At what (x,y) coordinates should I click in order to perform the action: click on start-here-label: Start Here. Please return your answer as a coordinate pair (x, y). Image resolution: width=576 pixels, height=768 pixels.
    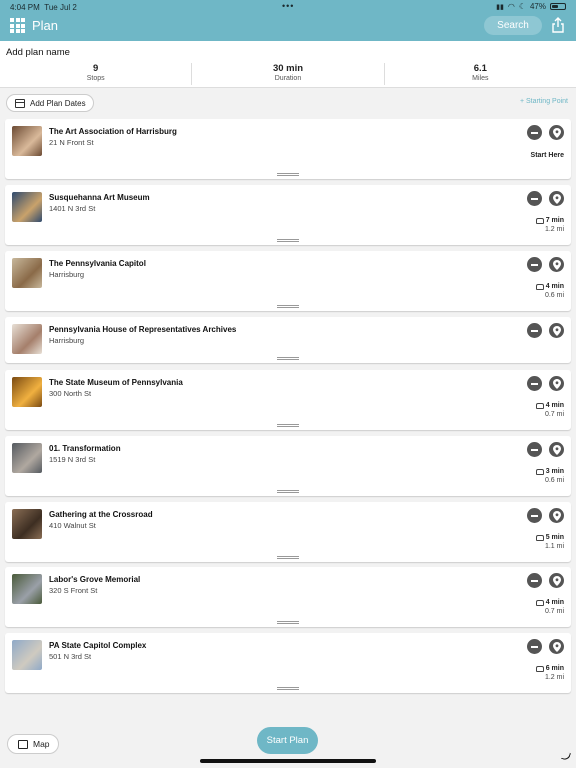
    Looking at the image, I should click on (547, 155).